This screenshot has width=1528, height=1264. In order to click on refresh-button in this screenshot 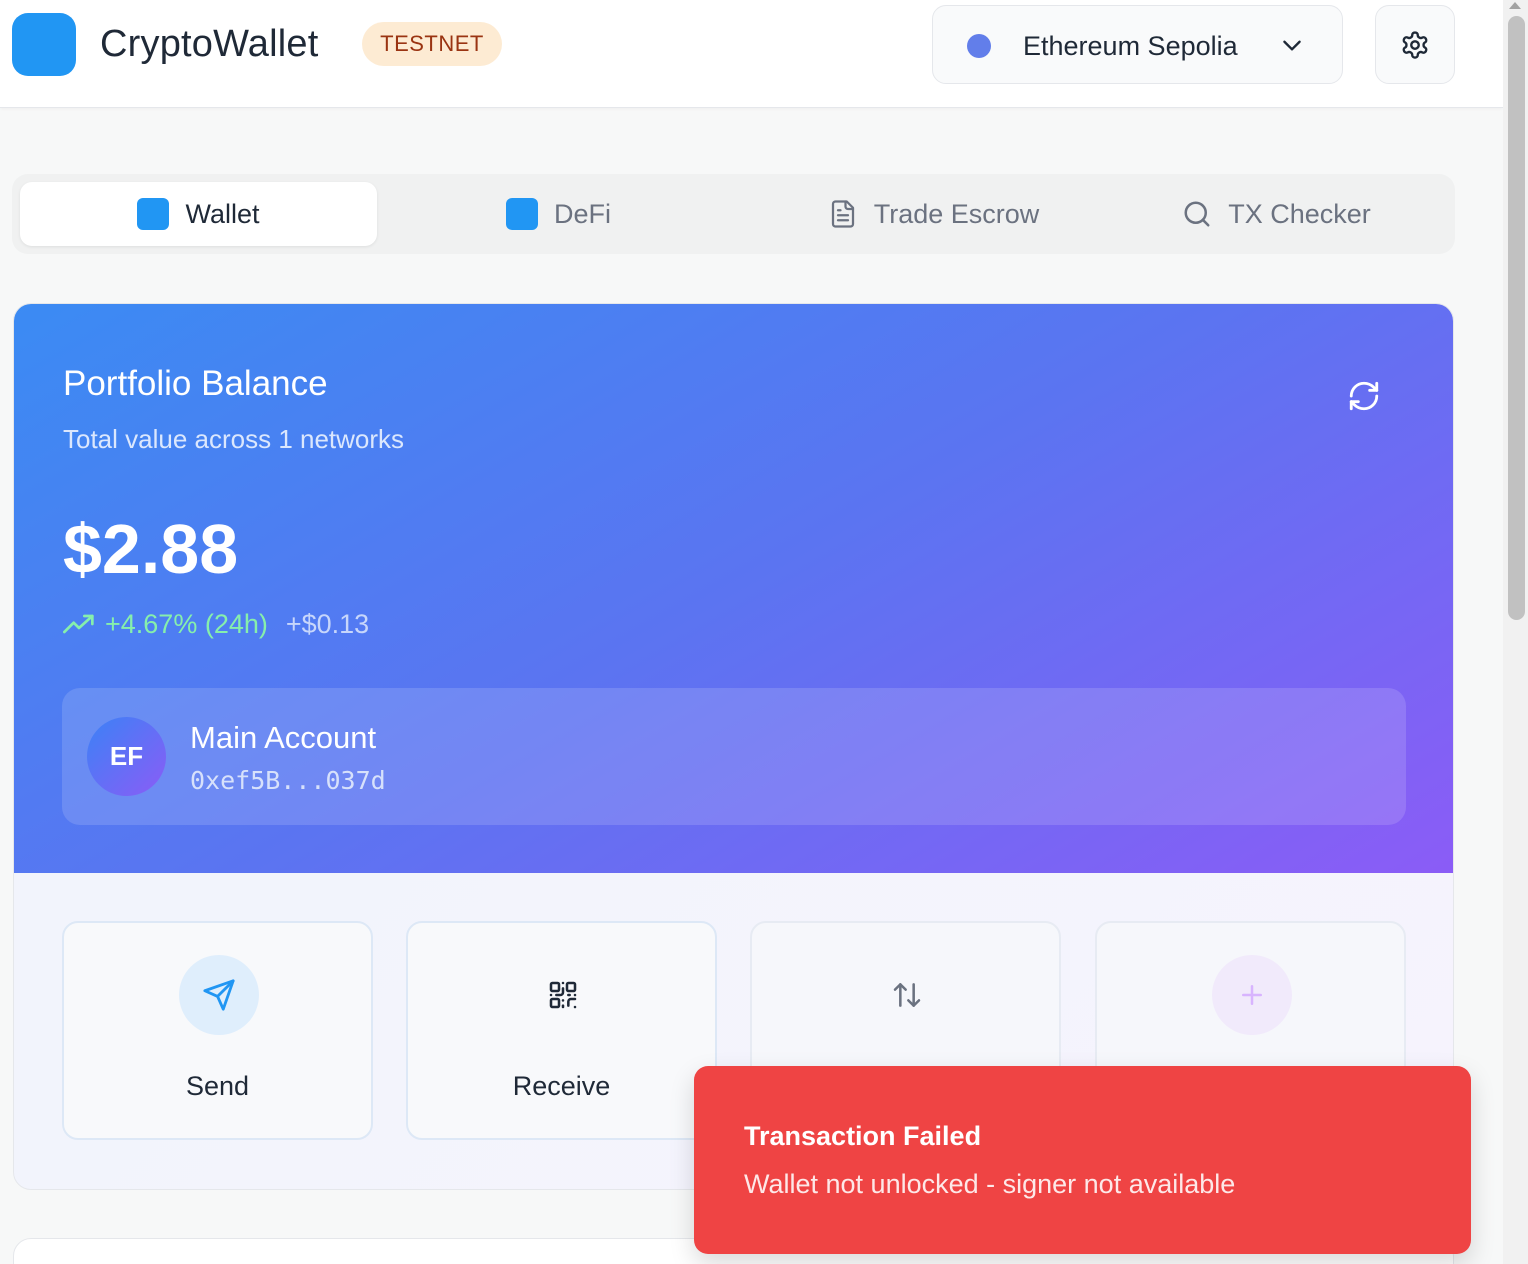, I will do `click(1364, 396)`.